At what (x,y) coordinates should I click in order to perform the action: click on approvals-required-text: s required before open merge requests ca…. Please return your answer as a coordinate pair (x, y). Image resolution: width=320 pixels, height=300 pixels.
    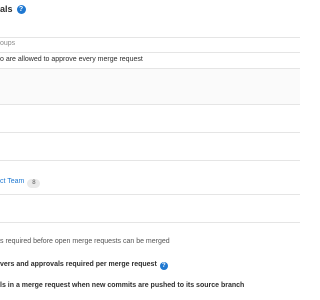
    Looking at the image, I should click on (85, 241).